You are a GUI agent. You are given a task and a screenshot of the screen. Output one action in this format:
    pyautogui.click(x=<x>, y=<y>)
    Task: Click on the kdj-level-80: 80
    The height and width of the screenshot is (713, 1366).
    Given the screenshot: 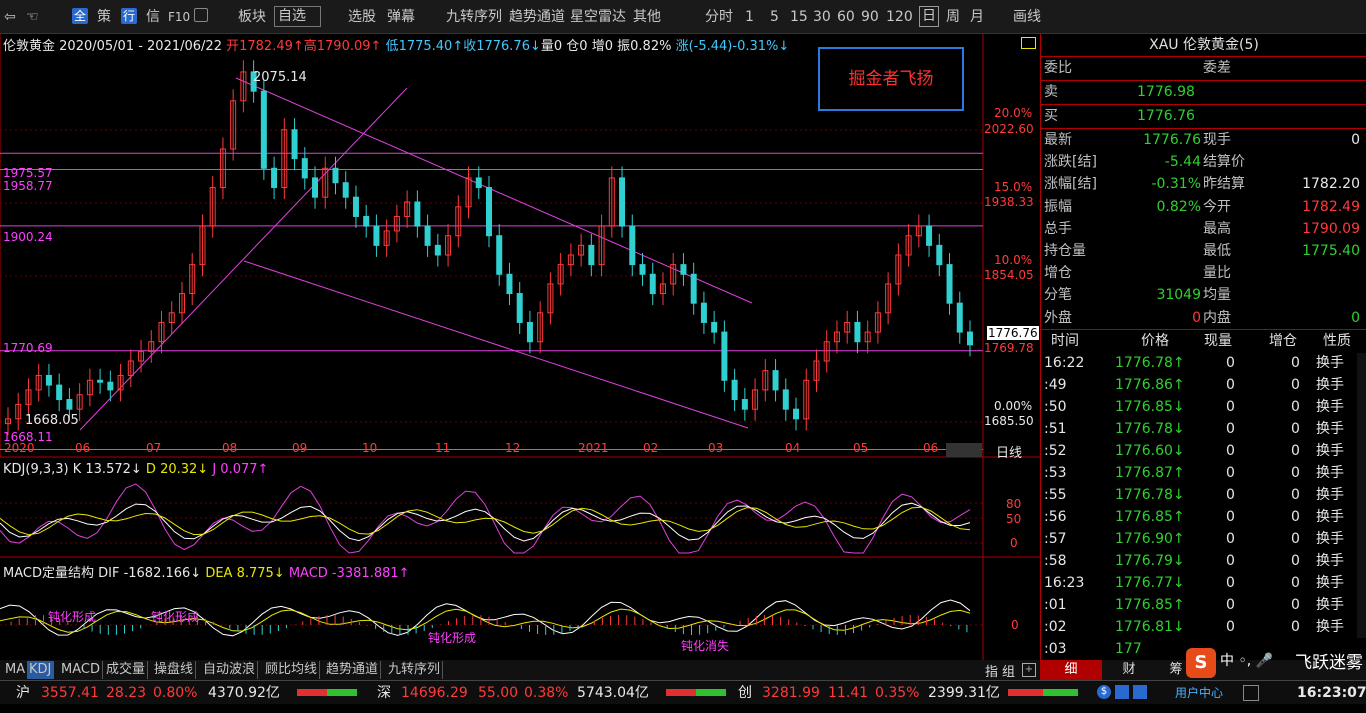 What is the action you would take?
    pyautogui.click(x=1014, y=504)
    